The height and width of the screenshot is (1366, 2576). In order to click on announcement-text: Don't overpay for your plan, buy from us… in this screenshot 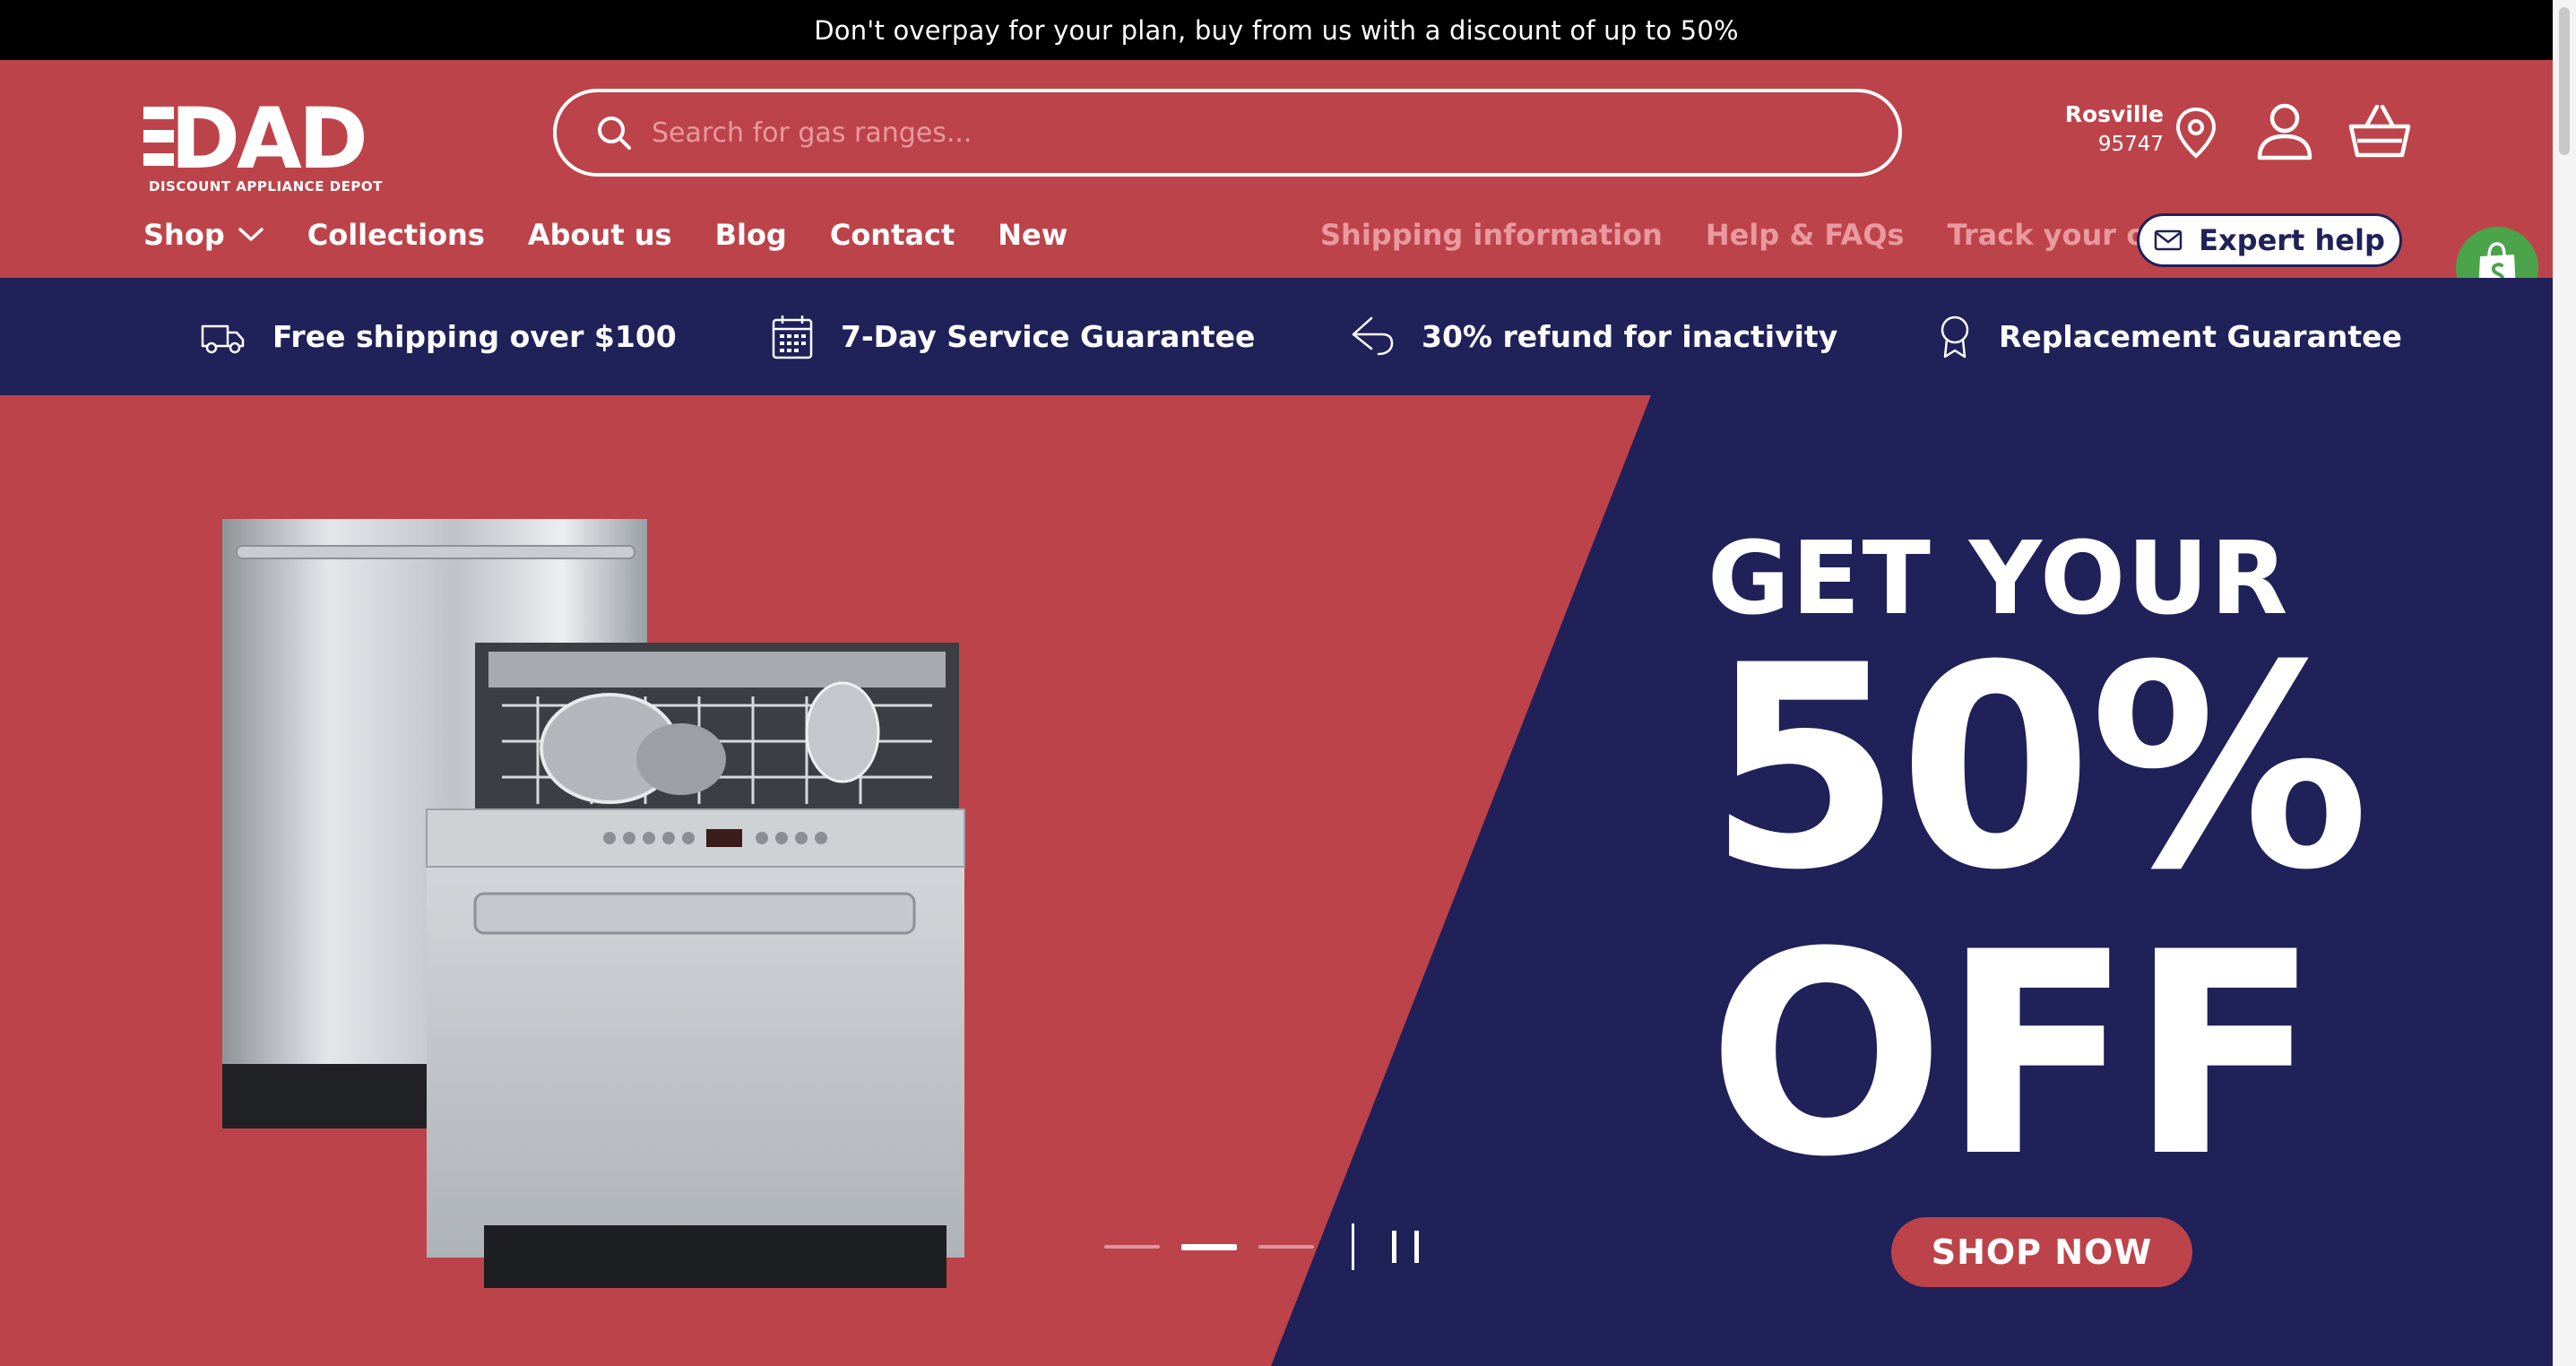, I will do `click(1276, 30)`.